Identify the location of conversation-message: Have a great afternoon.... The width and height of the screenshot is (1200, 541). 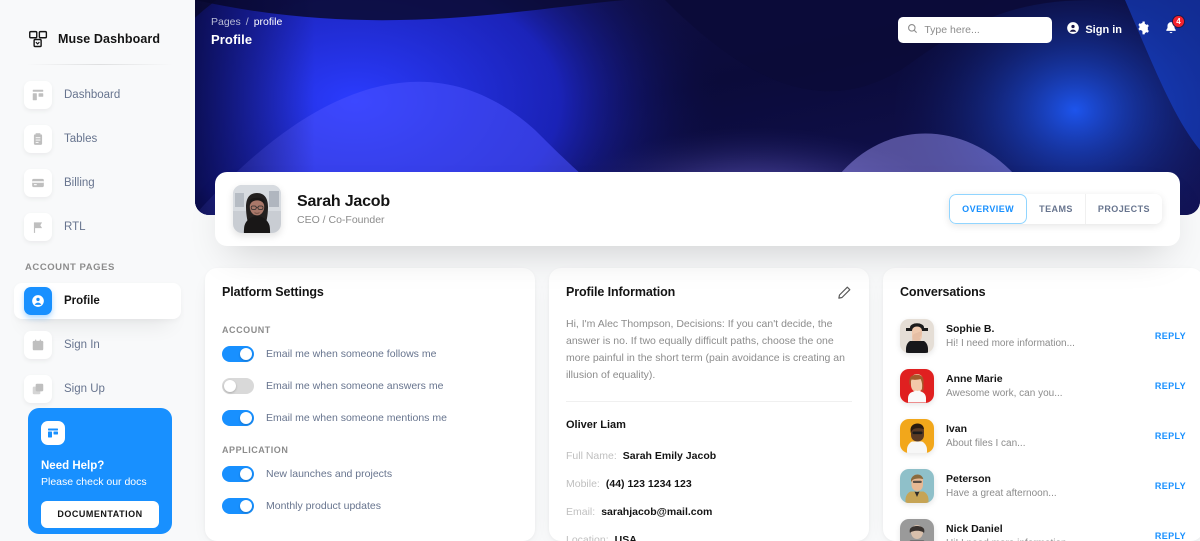
(1001, 493).